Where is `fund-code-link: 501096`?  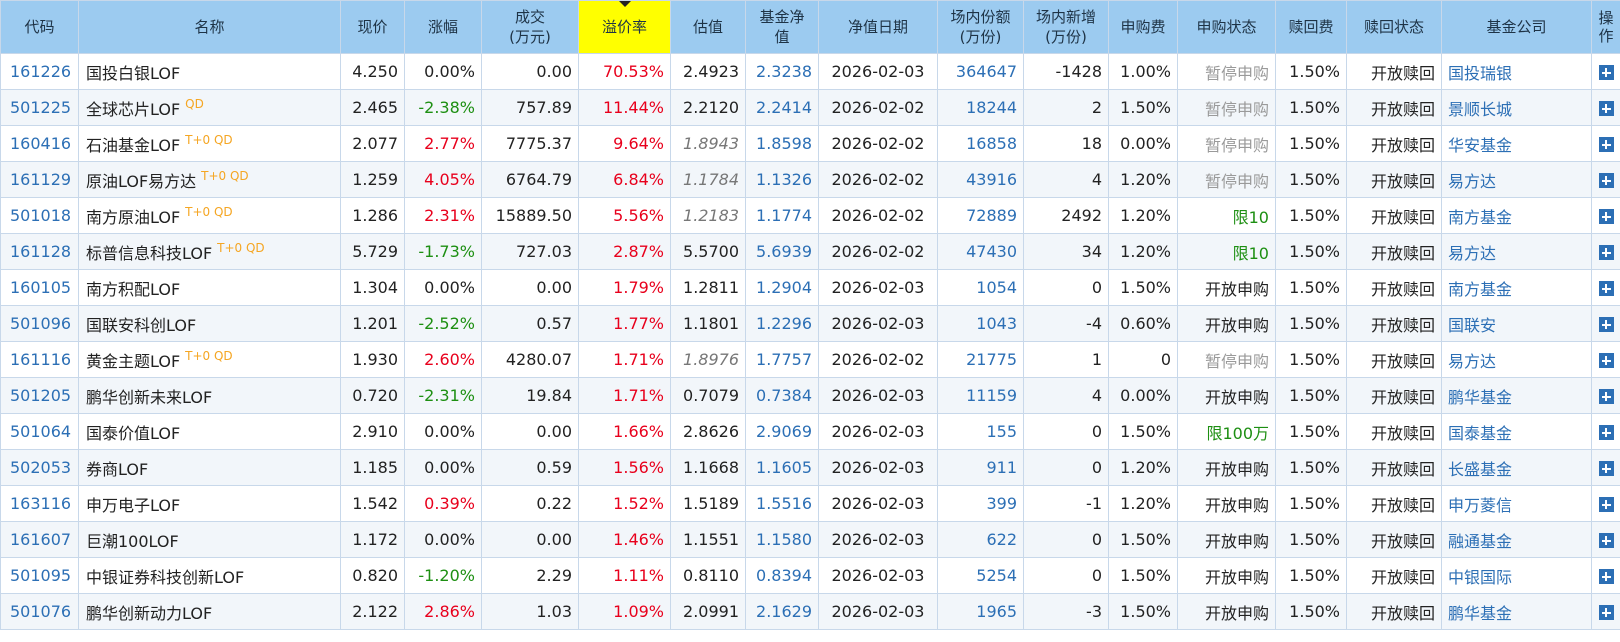 fund-code-link: 501096 is located at coordinates (39, 323).